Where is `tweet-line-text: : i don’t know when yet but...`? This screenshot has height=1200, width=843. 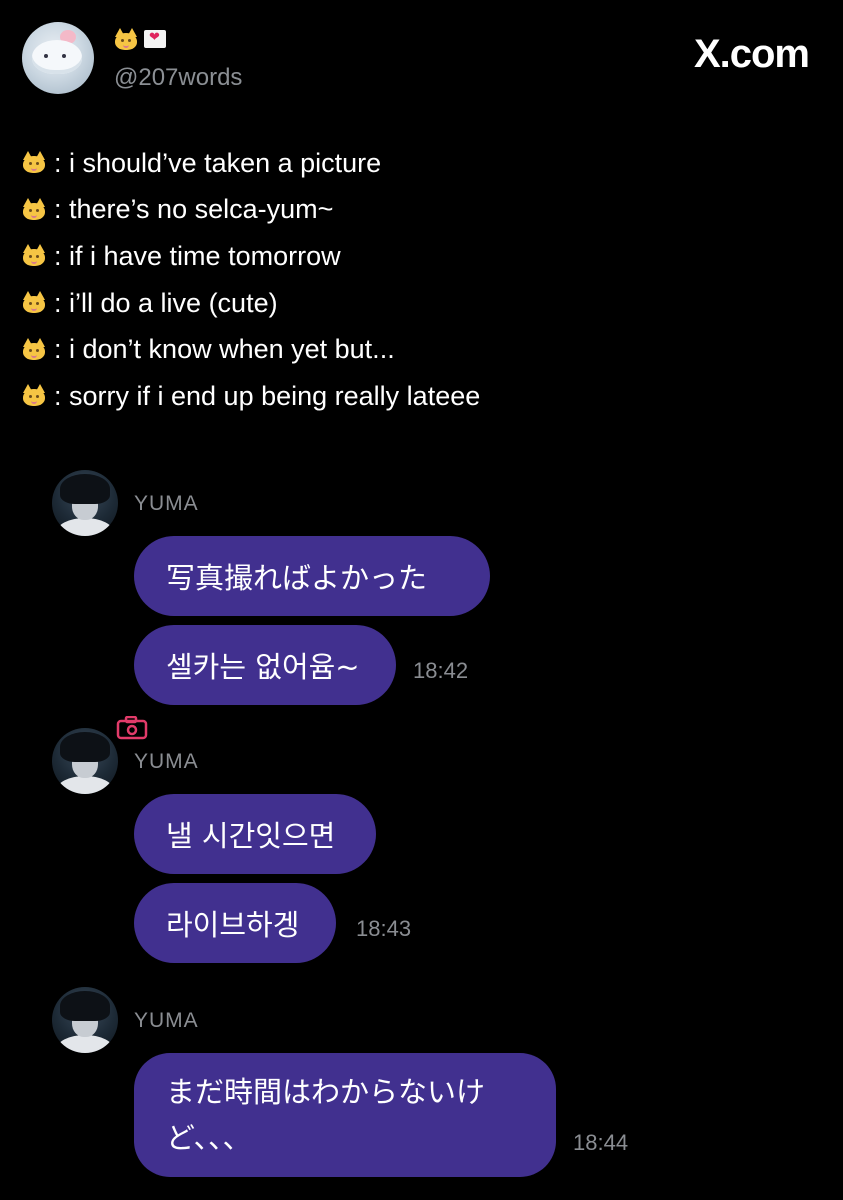
tweet-line-text: : i don’t know when yet but... is located at coordinates (224, 349).